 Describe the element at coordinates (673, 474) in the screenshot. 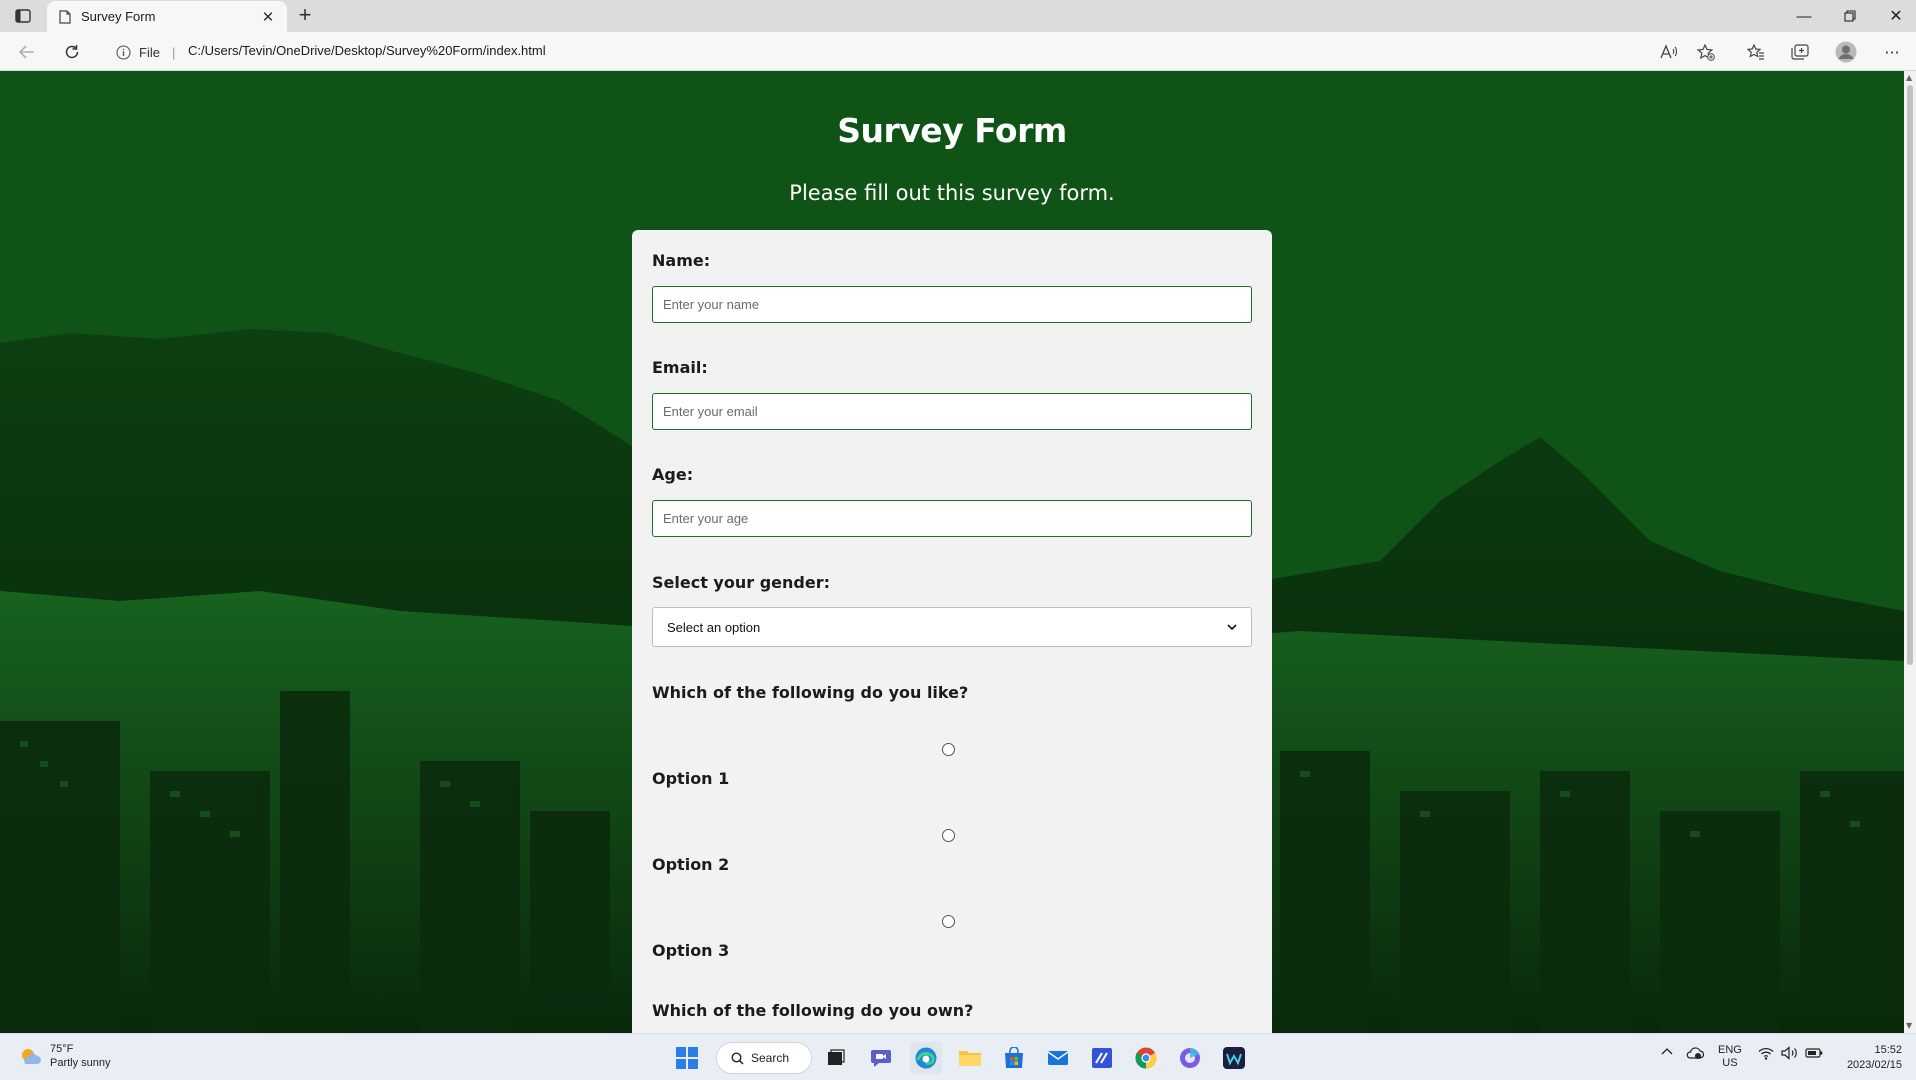

I see `age-label: Age:` at that location.